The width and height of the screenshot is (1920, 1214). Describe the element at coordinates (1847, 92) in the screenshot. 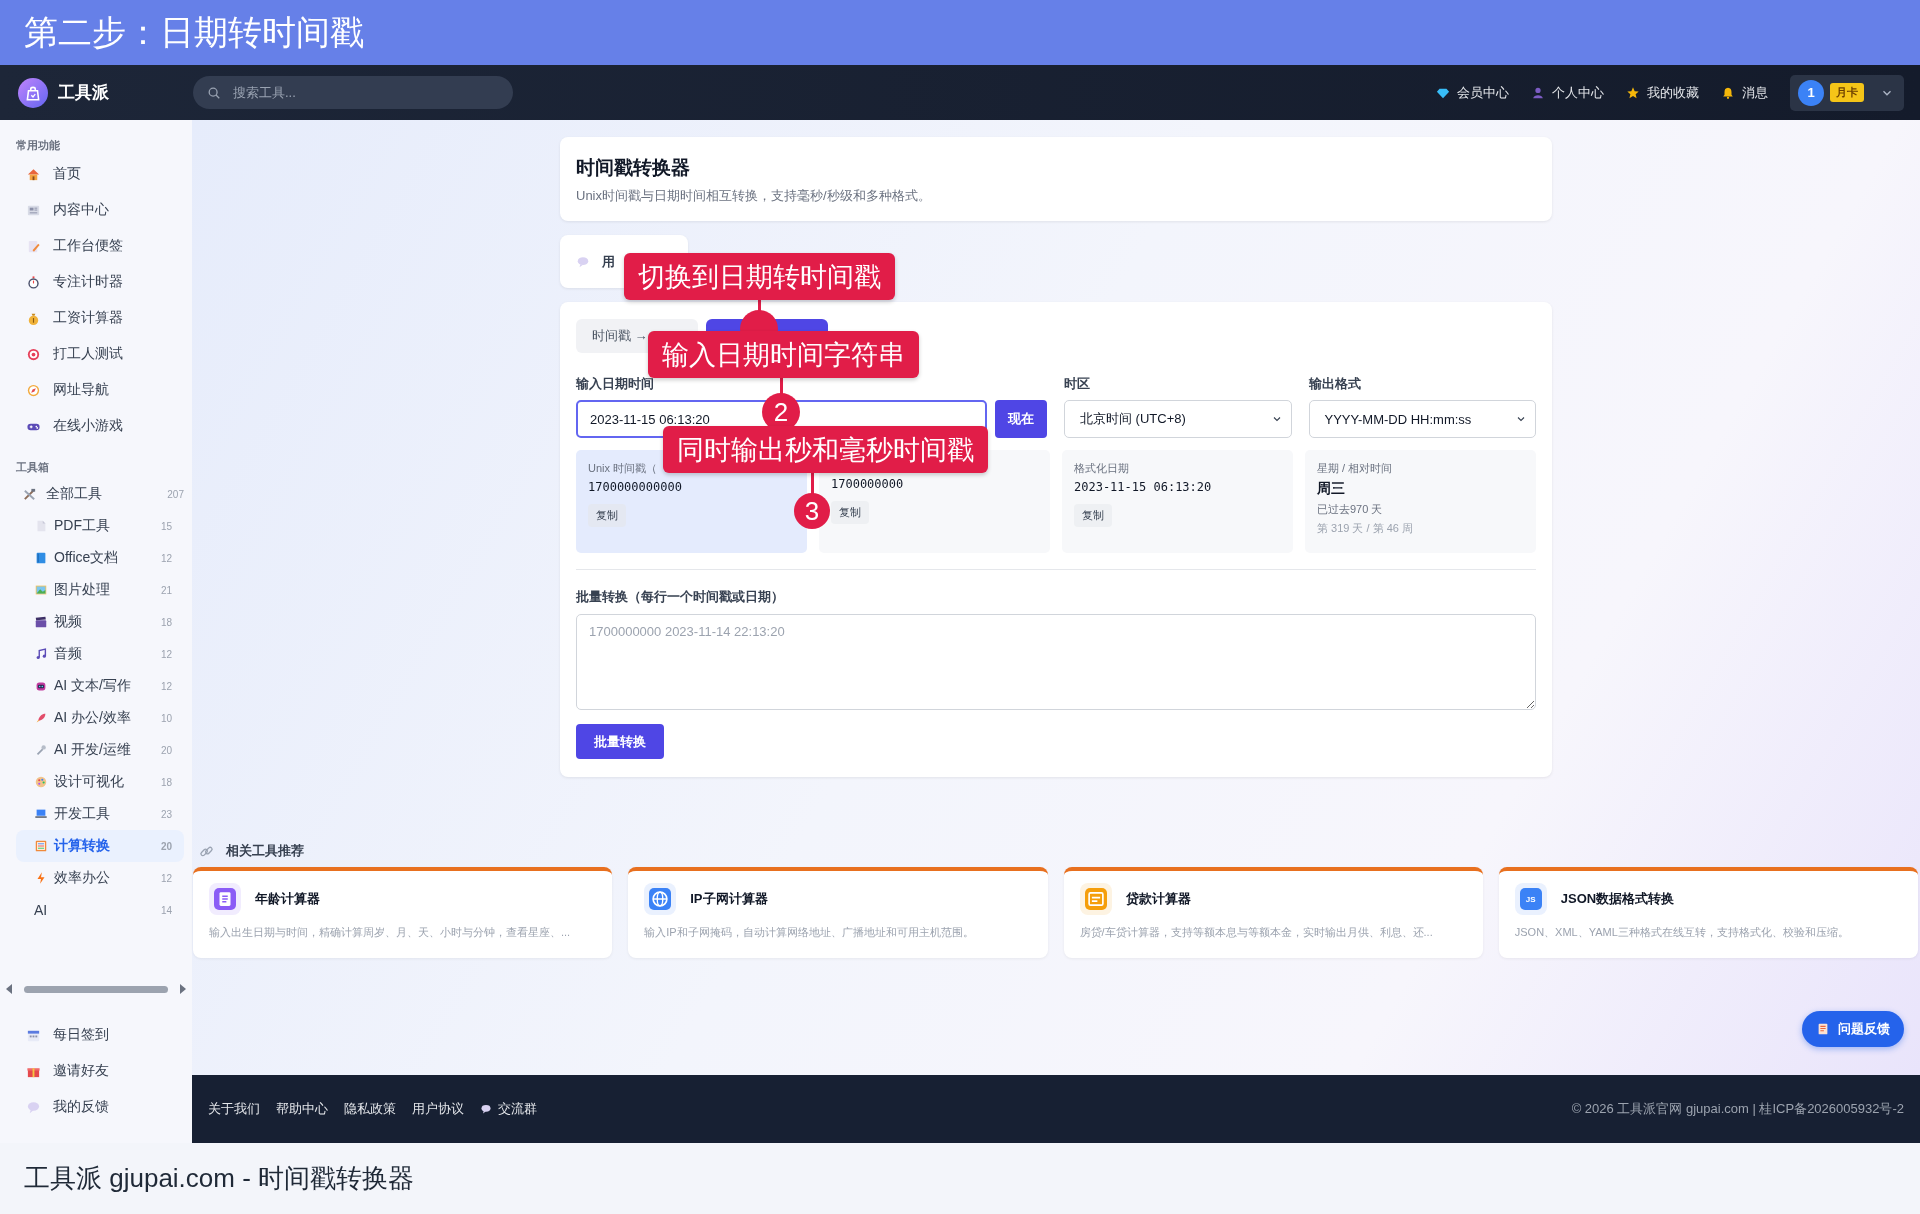

I see `membership-badge: 月卡` at that location.